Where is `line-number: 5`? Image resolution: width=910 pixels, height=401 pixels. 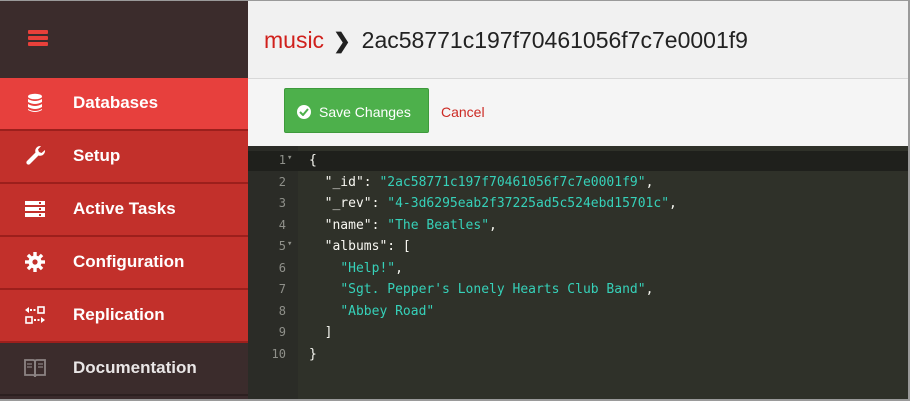 line-number: 5 is located at coordinates (282, 246).